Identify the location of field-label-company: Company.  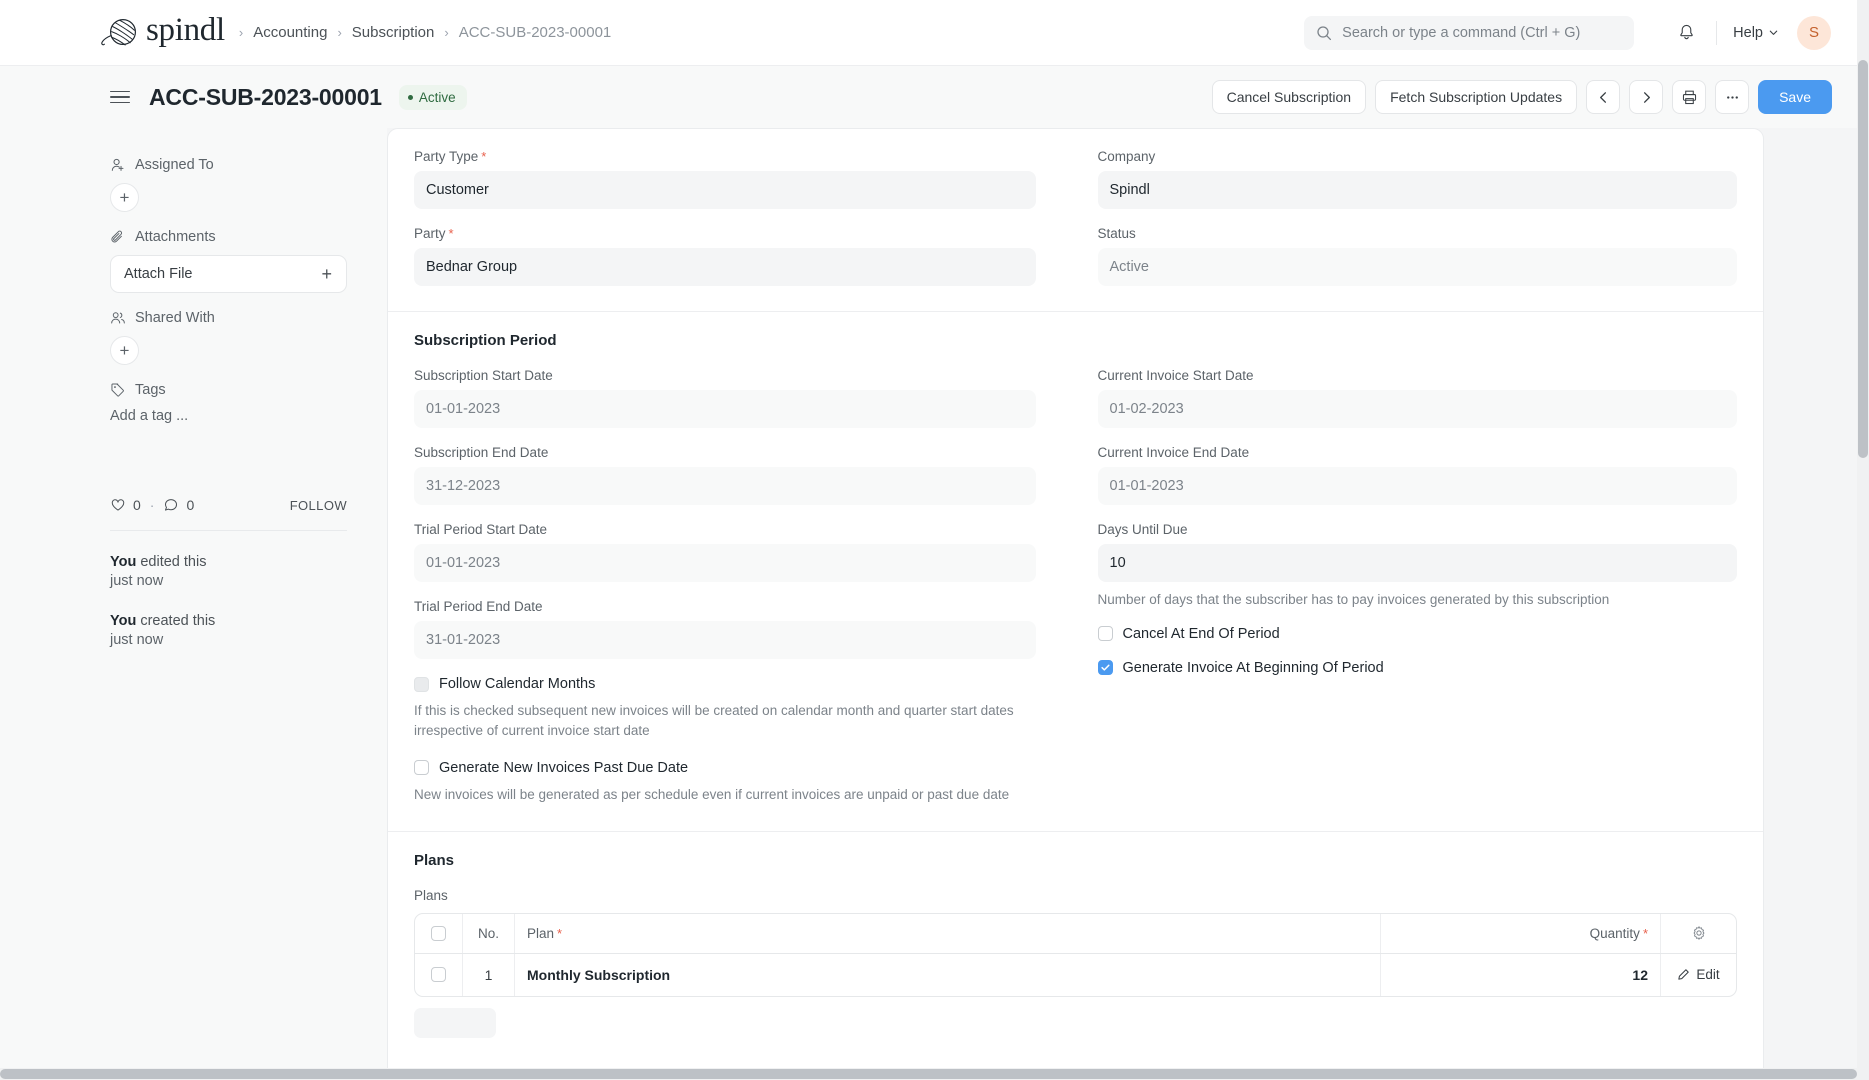
(1418, 156).